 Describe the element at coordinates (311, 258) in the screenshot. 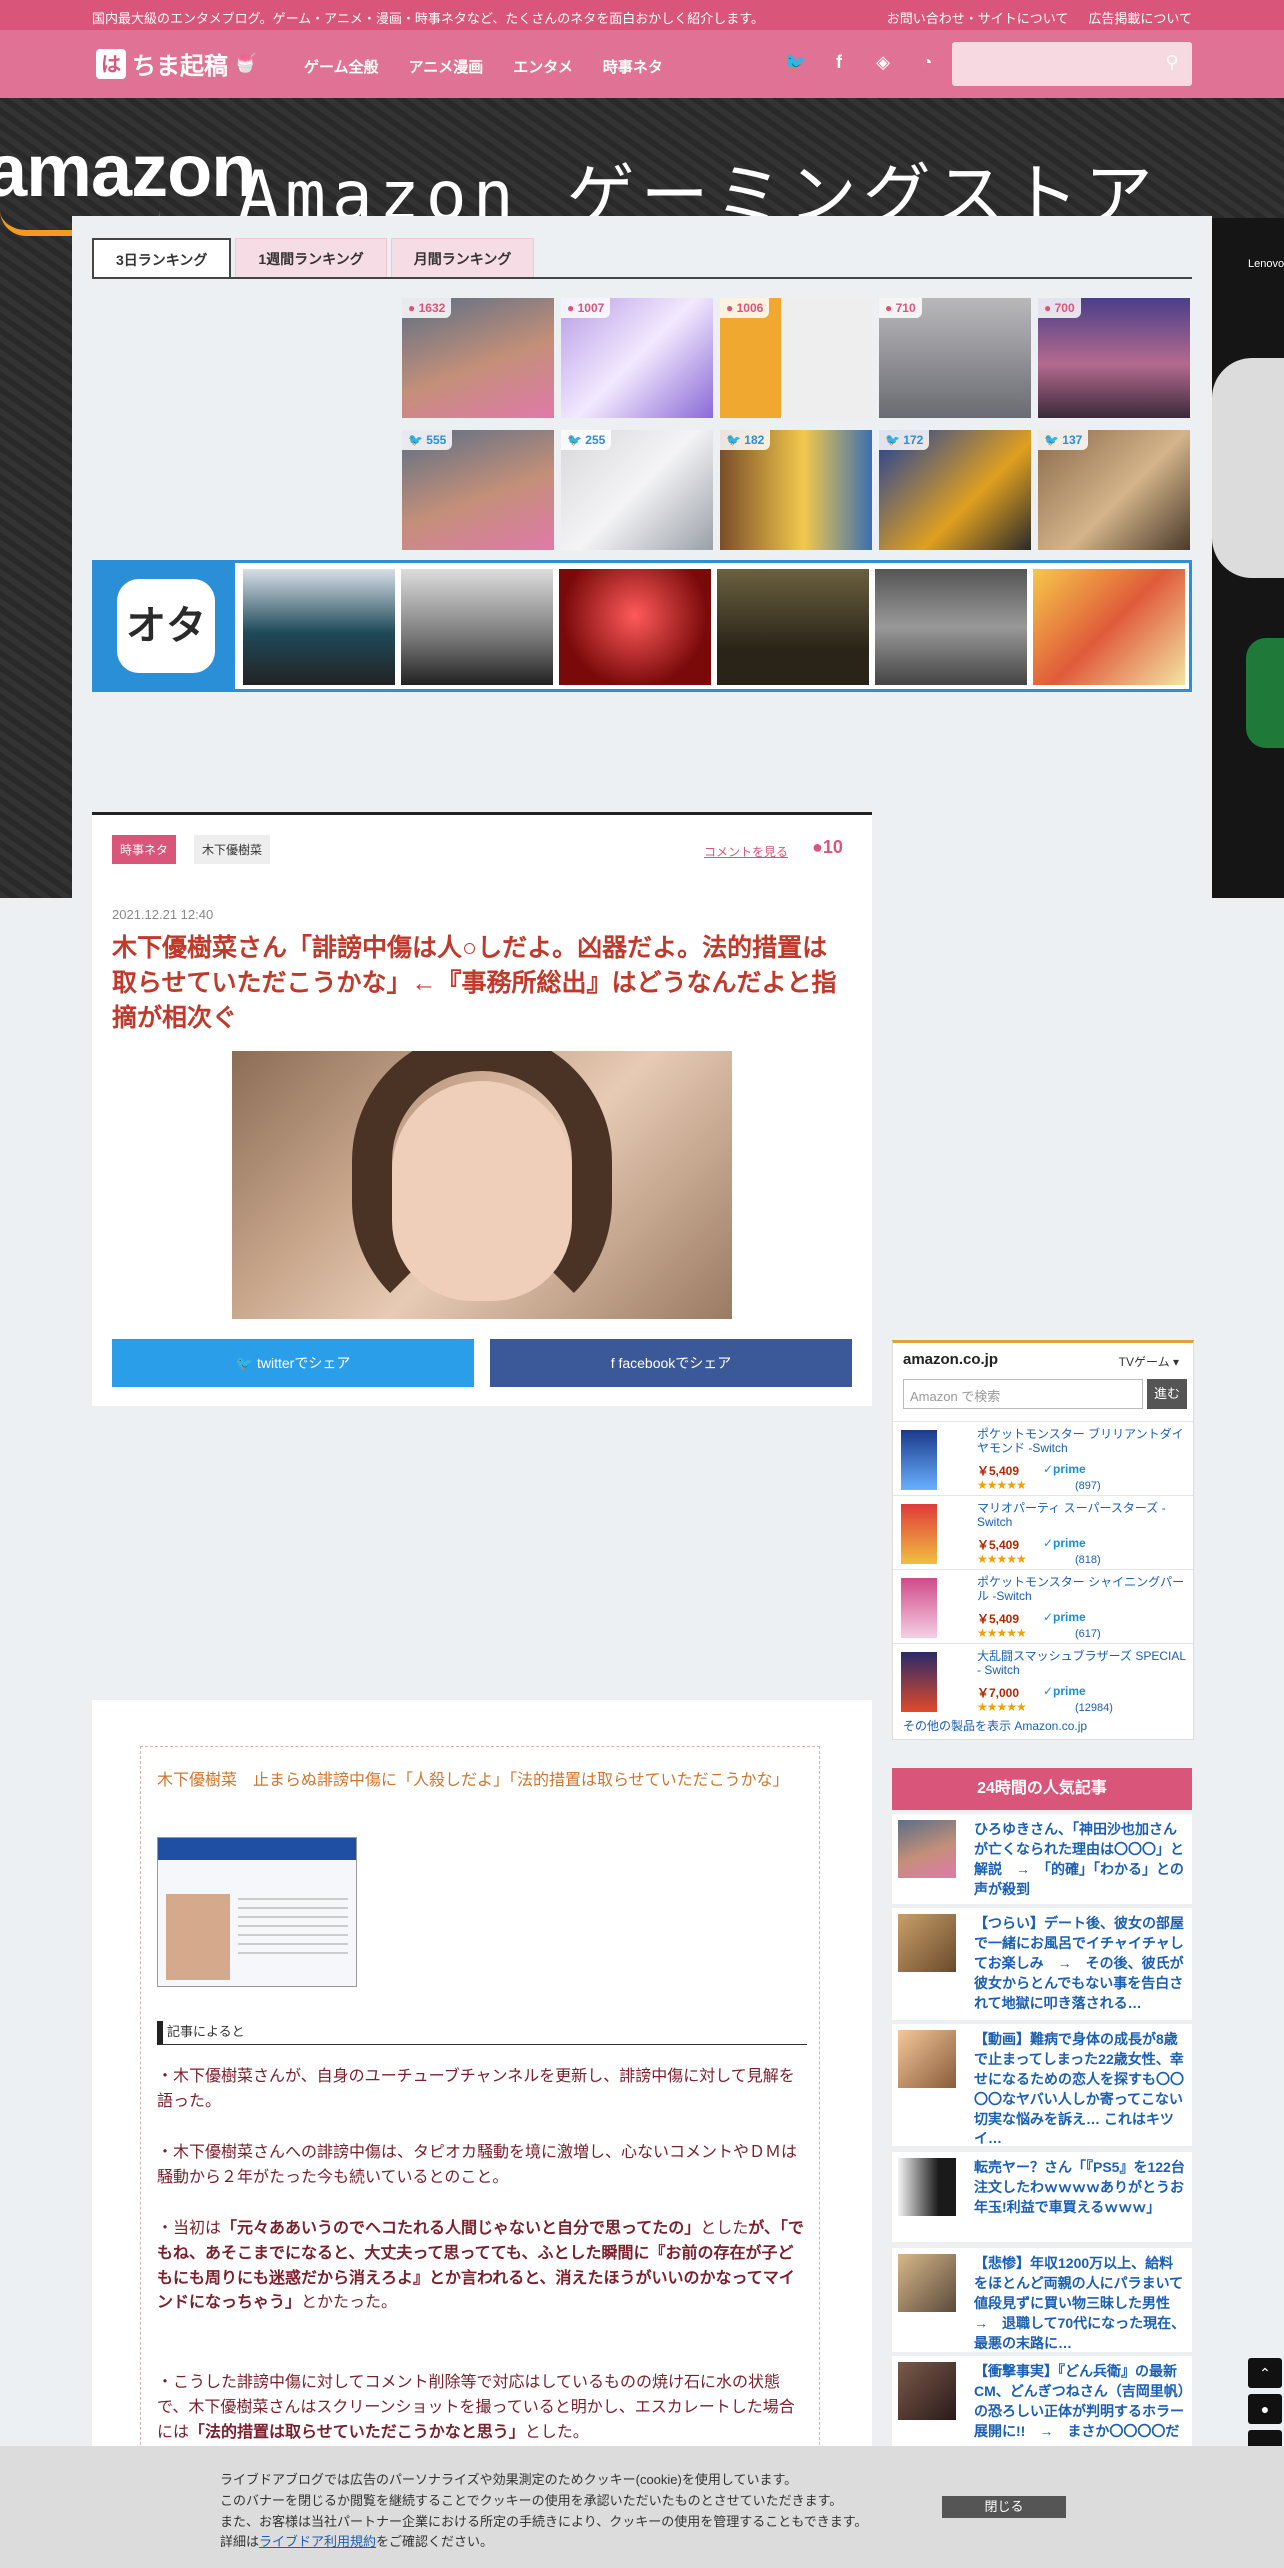

I see `tab-weekly-ranking: 1週間ランキング` at that location.